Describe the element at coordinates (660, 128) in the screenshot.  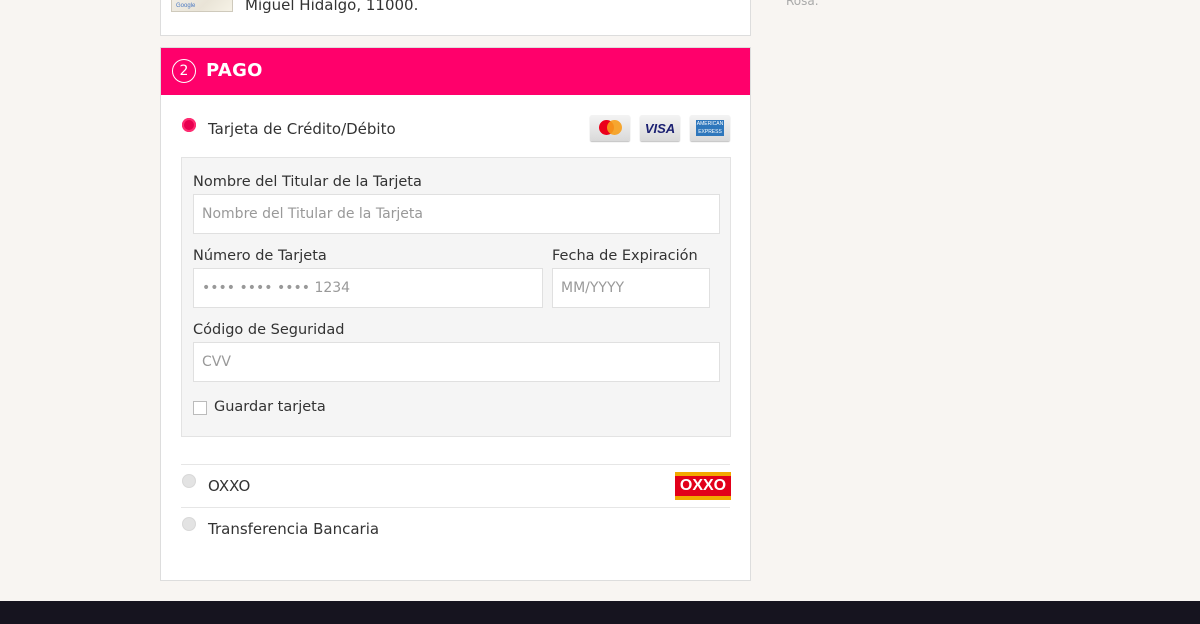
I see `visa-icon: VISA` at that location.